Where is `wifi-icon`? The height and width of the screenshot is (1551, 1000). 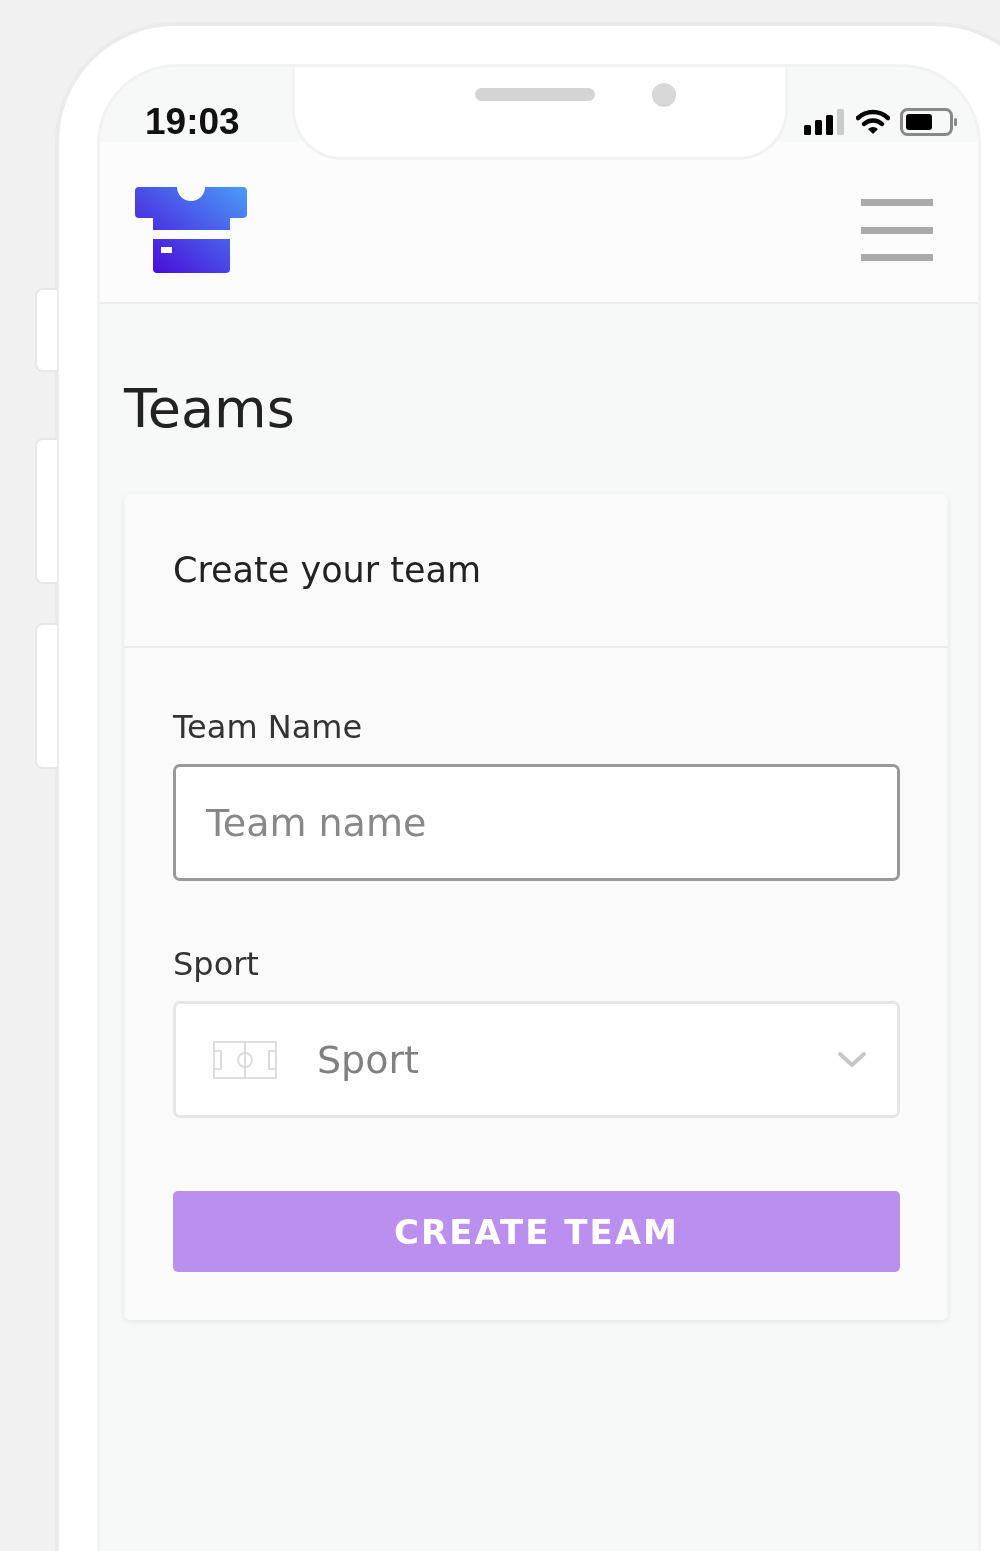 wifi-icon is located at coordinates (873, 122).